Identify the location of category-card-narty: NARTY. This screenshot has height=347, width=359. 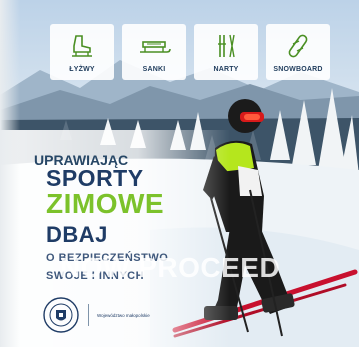
(226, 52).